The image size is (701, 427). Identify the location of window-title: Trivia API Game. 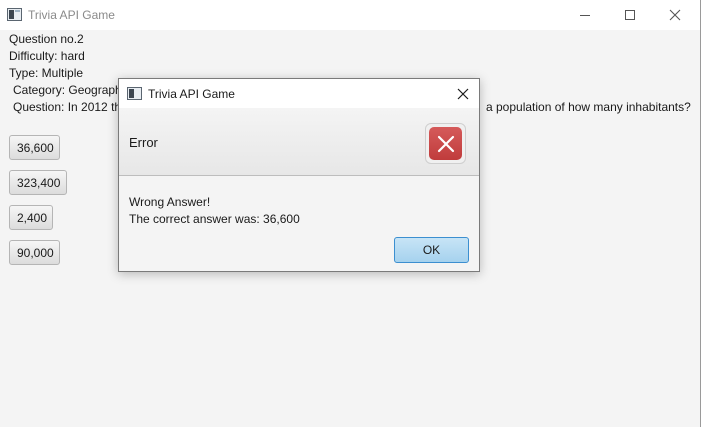
(71, 15).